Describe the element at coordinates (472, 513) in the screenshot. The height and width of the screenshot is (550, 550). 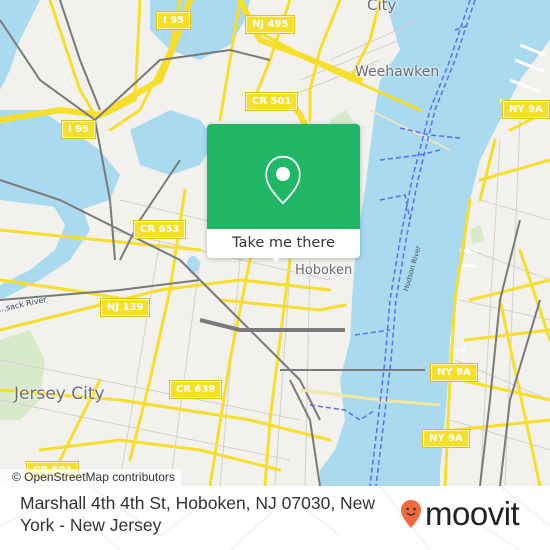
I see `moovit-wordmark: moovit` at that location.